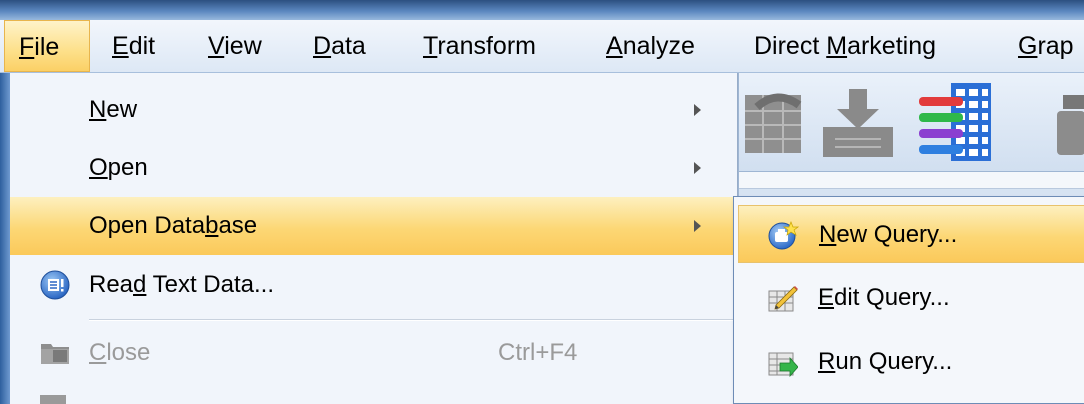  Describe the element at coordinates (955, 122) in the screenshot. I see `variables-icon` at that location.